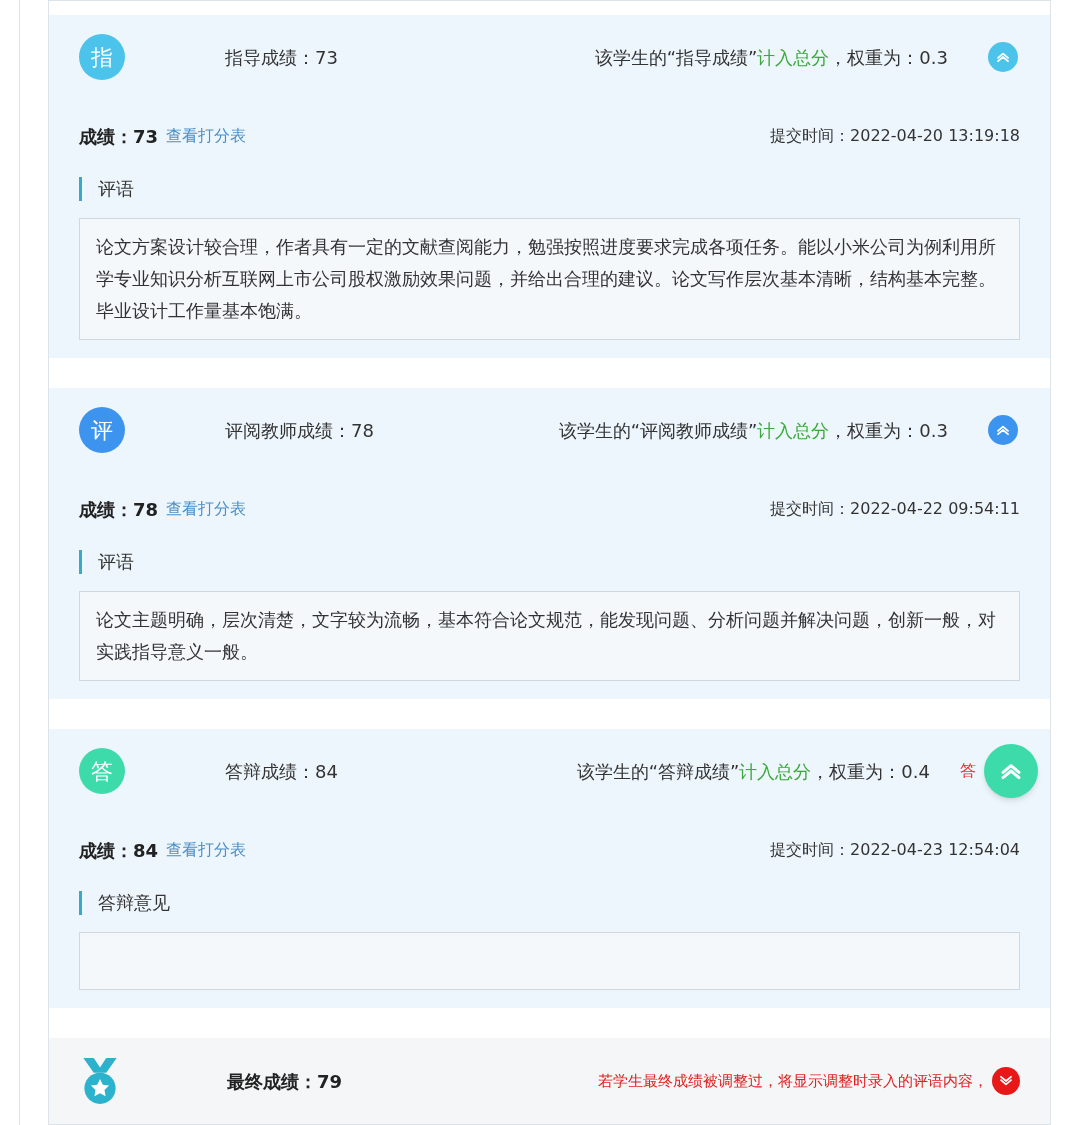  Describe the element at coordinates (285, 1081) in the screenshot. I see `final-score: 最终成绩：79` at that location.